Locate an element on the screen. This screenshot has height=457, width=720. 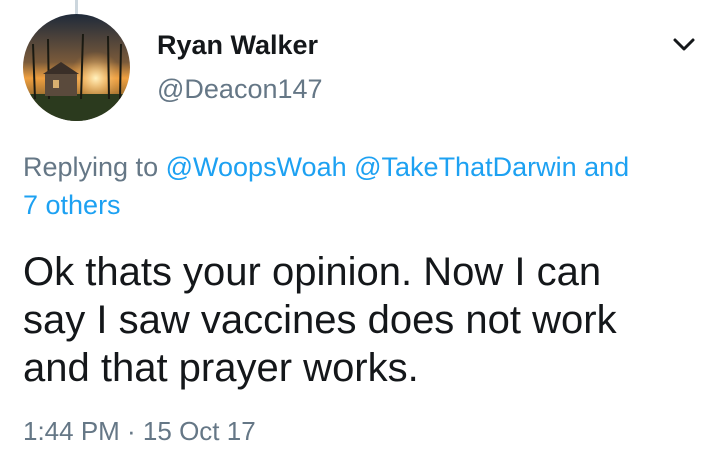
reply-prefix: Replying to is located at coordinates (91, 167).